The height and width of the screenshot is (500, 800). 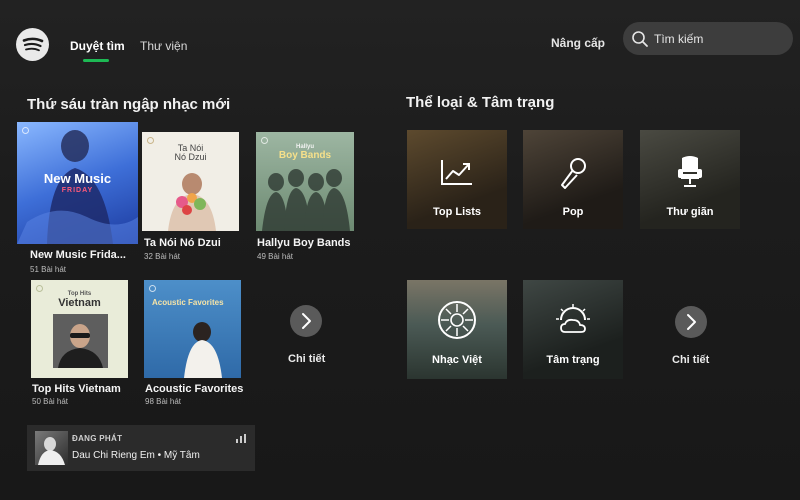 I want to click on lotus-emblem-icon, so click(x=457, y=320).